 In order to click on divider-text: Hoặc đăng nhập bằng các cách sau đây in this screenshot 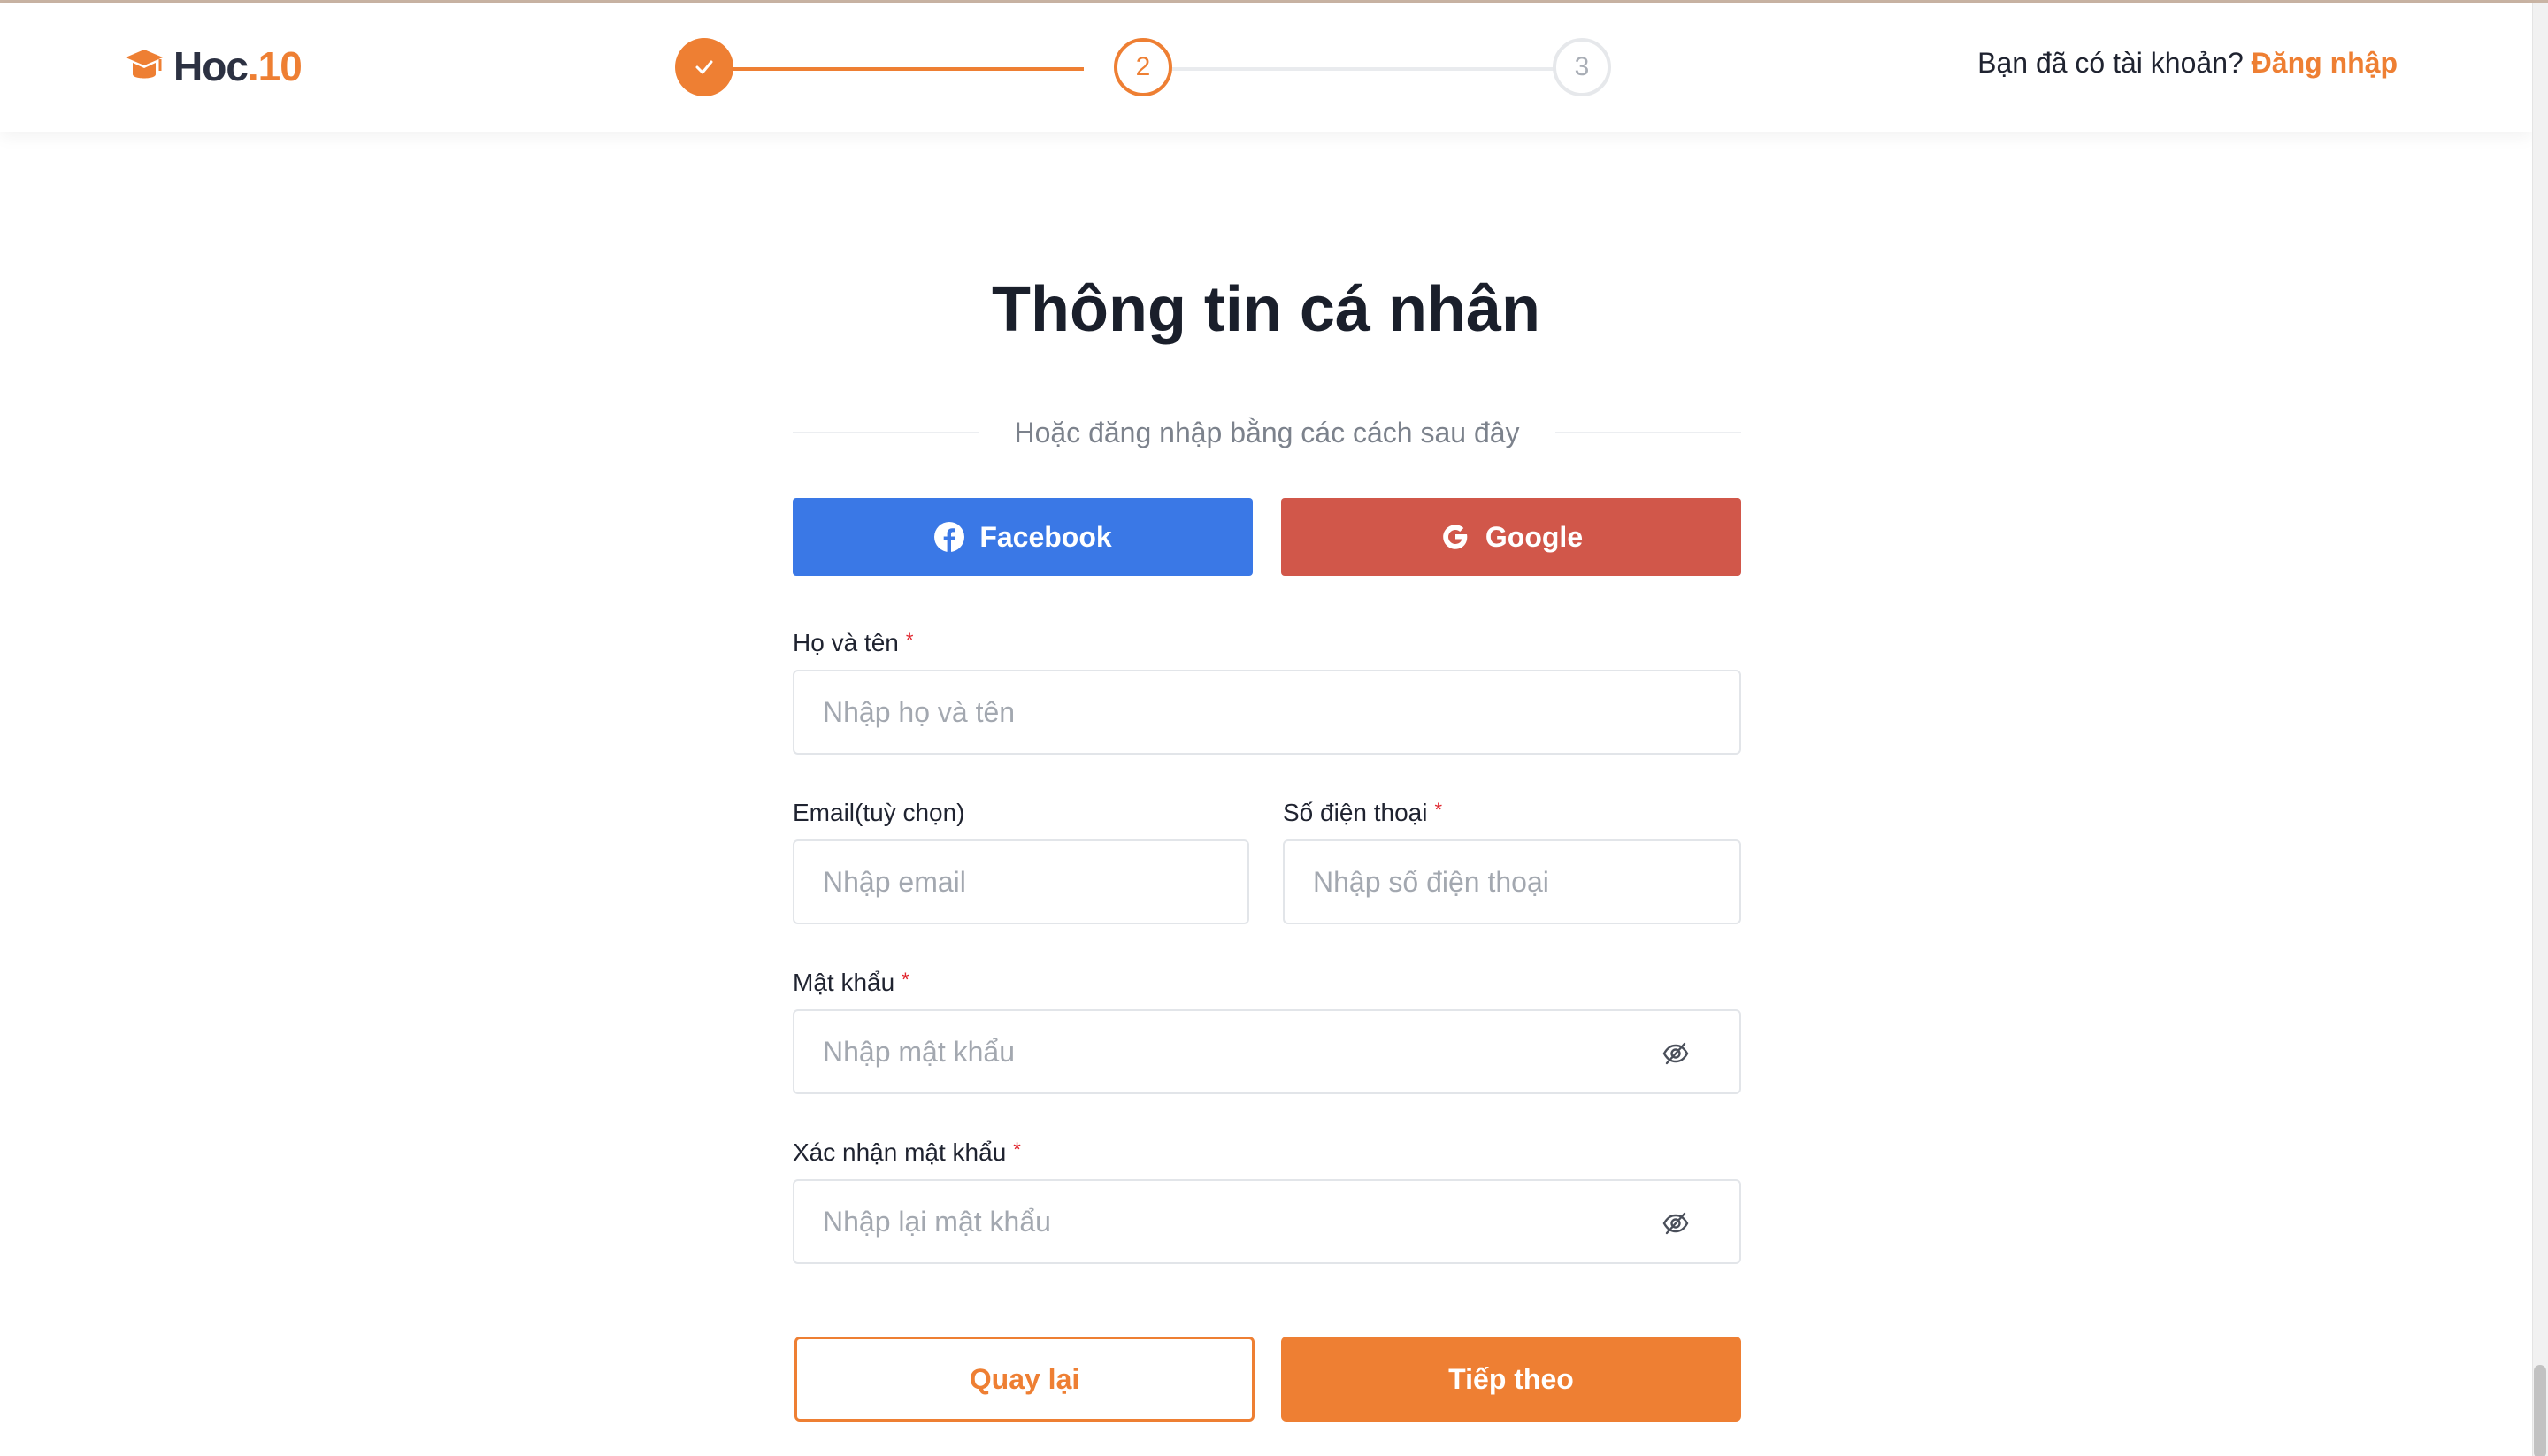, I will do `click(1267, 432)`.